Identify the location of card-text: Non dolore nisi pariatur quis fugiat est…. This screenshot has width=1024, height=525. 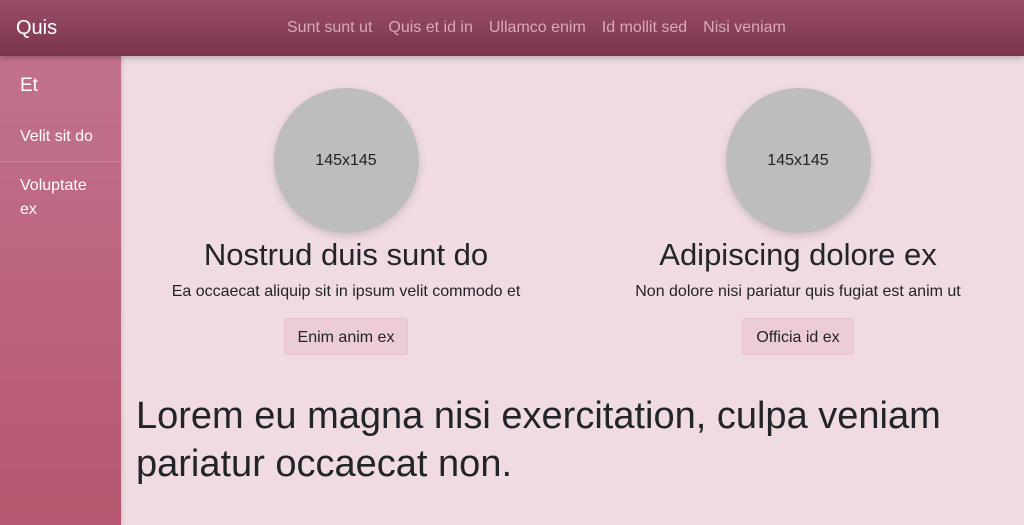
(798, 291).